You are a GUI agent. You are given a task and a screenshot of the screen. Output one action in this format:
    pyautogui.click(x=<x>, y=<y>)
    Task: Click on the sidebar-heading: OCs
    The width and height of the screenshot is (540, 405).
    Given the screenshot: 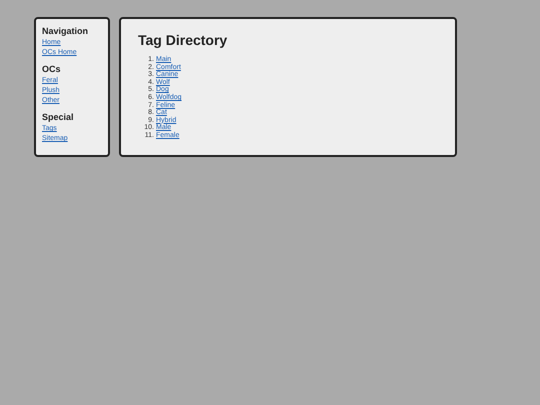 What is the action you would take?
    pyautogui.click(x=52, y=69)
    